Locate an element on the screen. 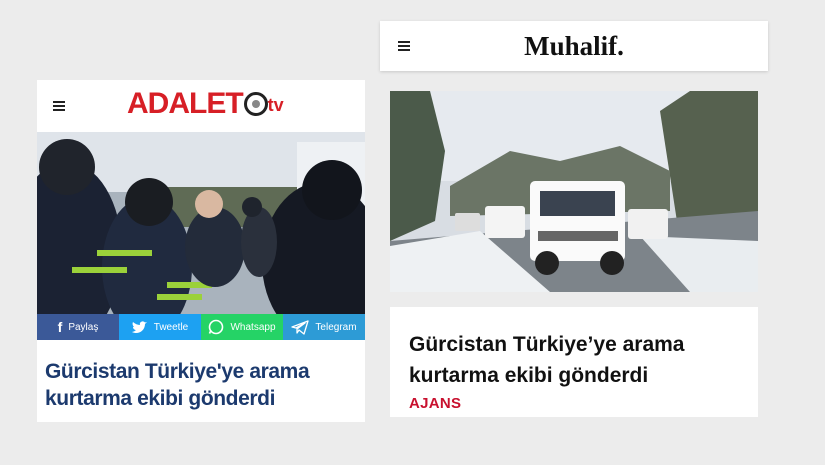 The image size is (825, 465). twitter-icon is located at coordinates (139, 326).